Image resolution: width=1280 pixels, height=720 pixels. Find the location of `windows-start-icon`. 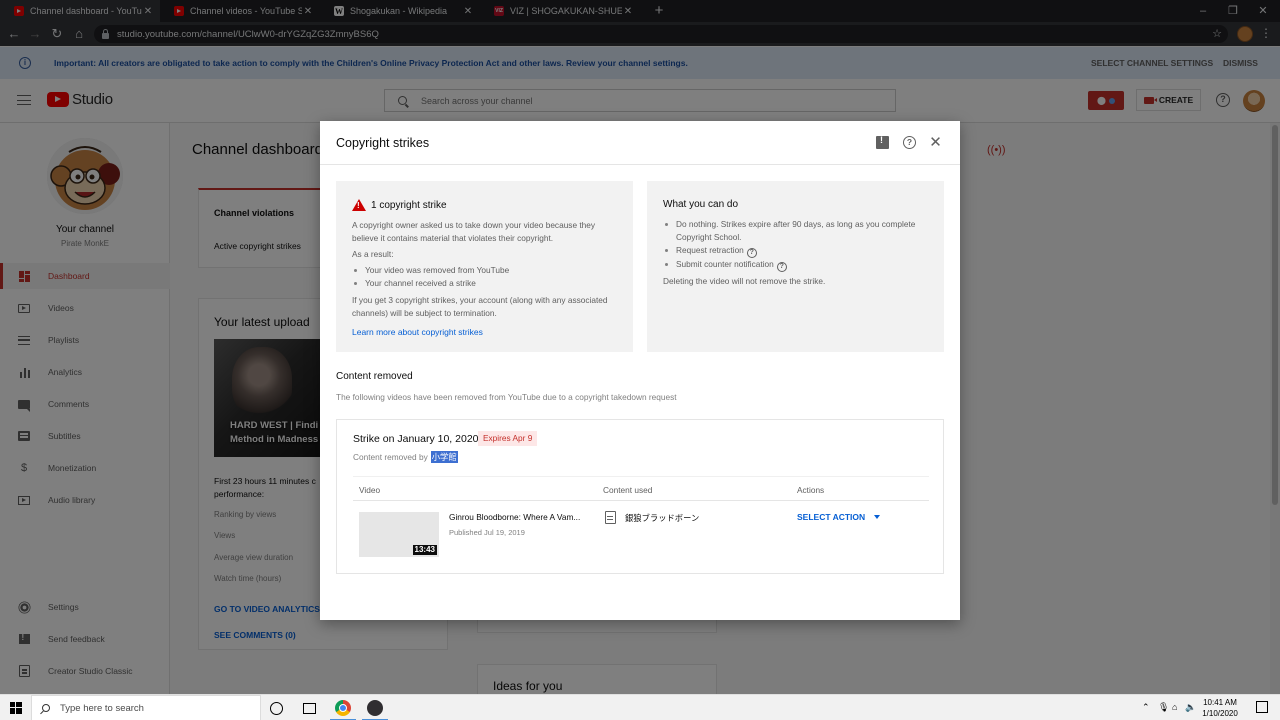

windows-start-icon is located at coordinates (16, 708).